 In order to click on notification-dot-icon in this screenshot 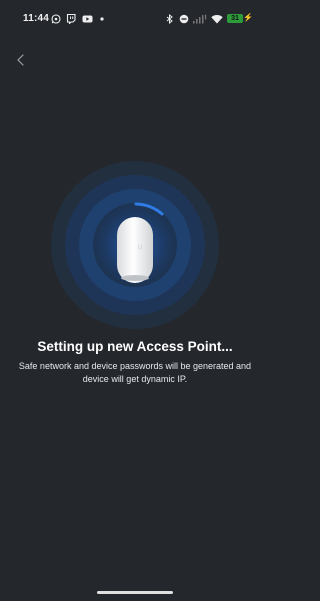, I will do `click(102, 19)`.